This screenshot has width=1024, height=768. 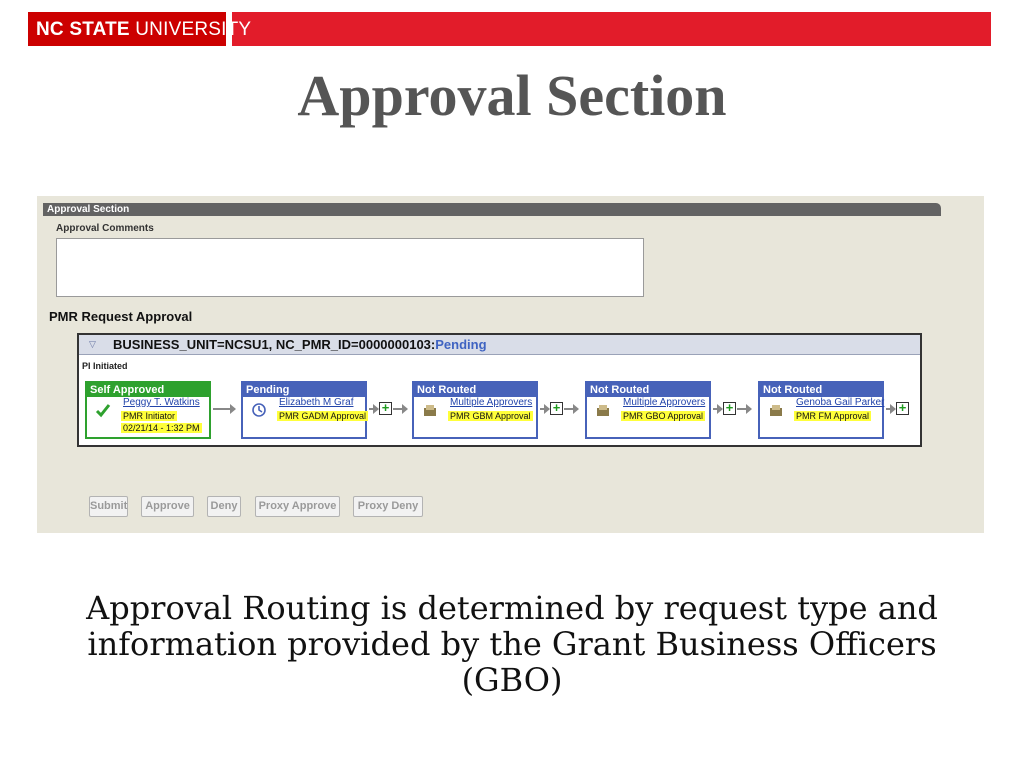 What do you see at coordinates (92, 344) in the screenshot?
I see `collapse-triangle-icon: ▽` at bounding box center [92, 344].